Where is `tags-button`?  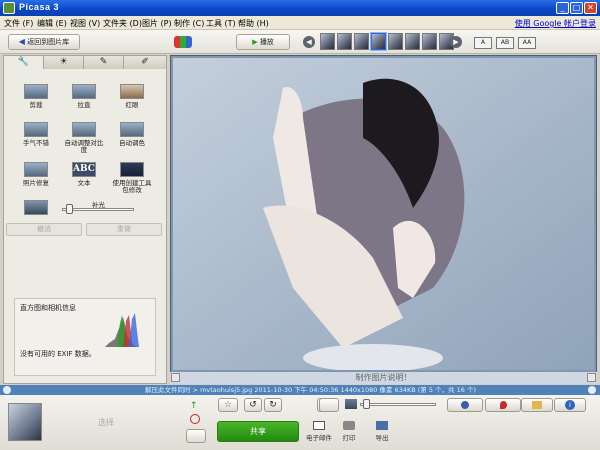
tags-button is located at coordinates (537, 405).